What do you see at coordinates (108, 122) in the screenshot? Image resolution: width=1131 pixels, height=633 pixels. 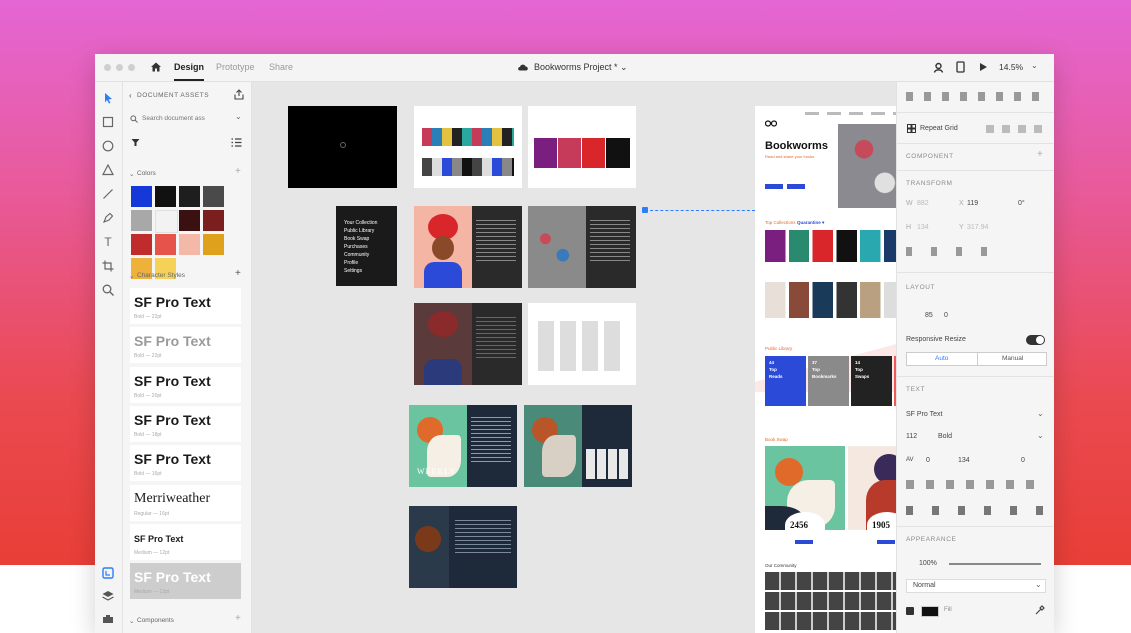 I see `rectangle-tool-icon` at bounding box center [108, 122].